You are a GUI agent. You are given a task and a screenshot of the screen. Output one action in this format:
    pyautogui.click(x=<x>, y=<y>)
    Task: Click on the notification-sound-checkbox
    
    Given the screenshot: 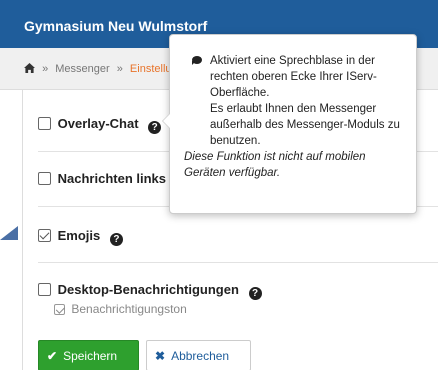 What is the action you would take?
    pyautogui.click(x=59, y=309)
    